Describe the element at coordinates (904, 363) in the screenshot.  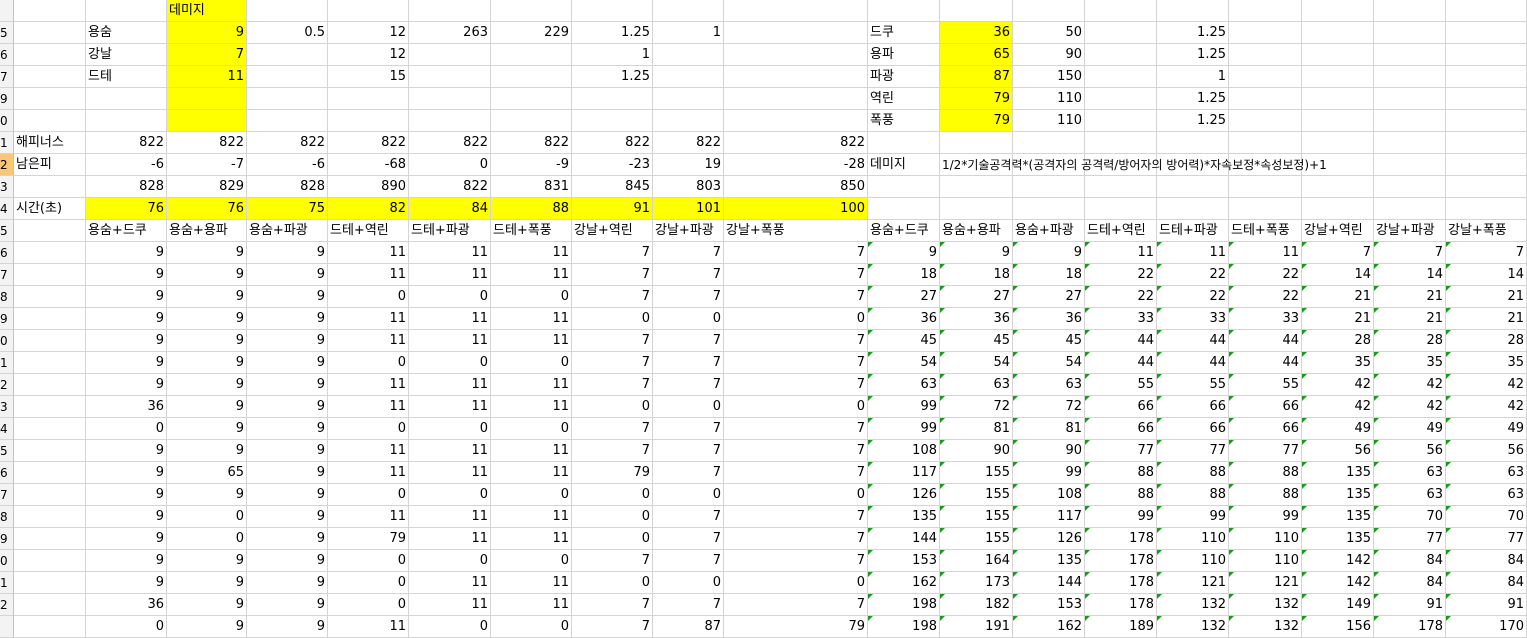
I see `formula-cell: 54` at that location.